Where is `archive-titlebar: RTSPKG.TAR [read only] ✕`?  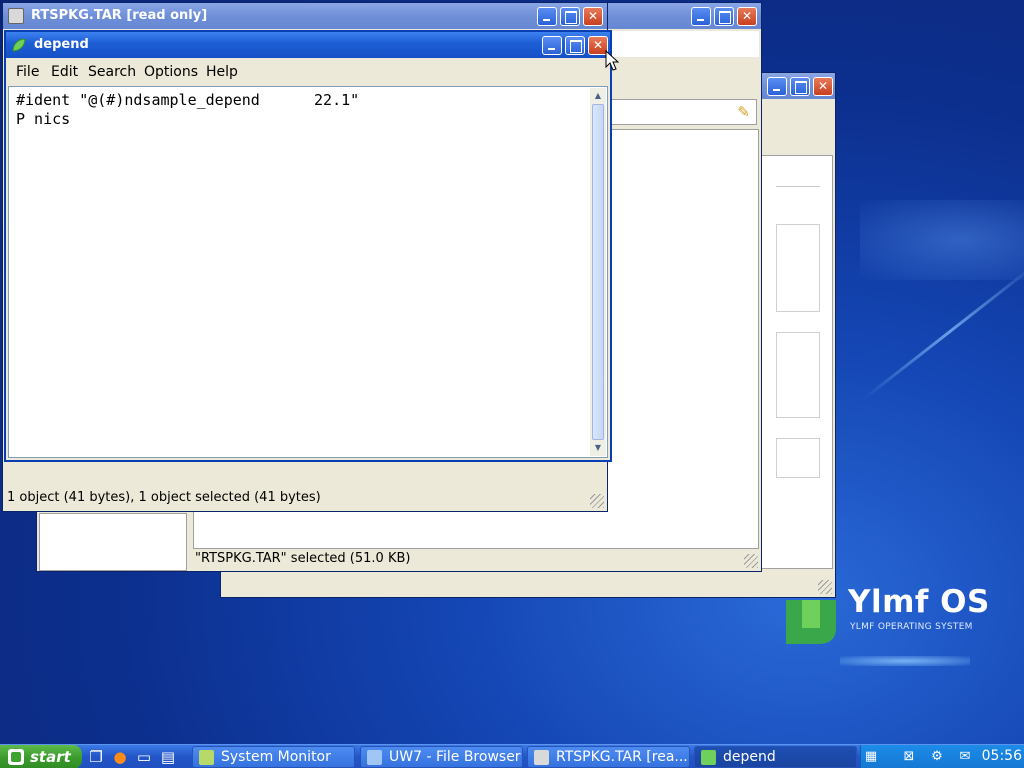 archive-titlebar: RTSPKG.TAR [read only] ✕ is located at coordinates (305, 16).